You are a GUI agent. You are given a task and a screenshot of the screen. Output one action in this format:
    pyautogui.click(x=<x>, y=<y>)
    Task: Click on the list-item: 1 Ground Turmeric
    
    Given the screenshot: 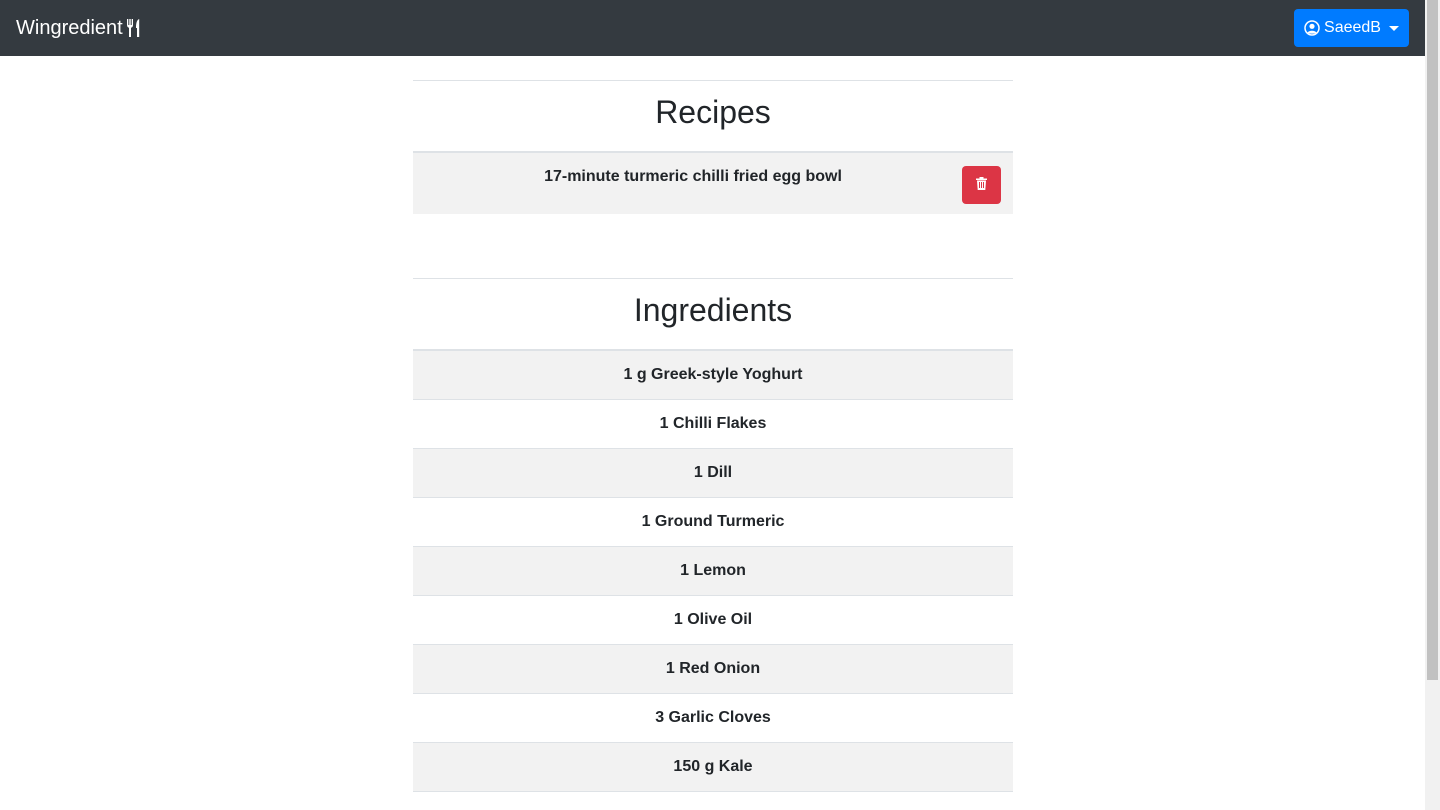 What is the action you would take?
    pyautogui.click(x=713, y=522)
    